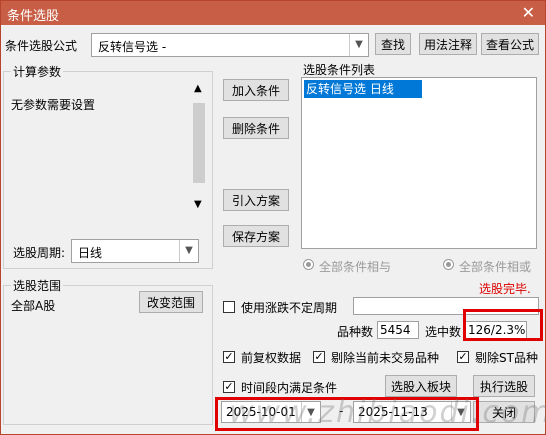 This screenshot has width=546, height=435. I want to click on count-label: 品种数, so click(355, 332).